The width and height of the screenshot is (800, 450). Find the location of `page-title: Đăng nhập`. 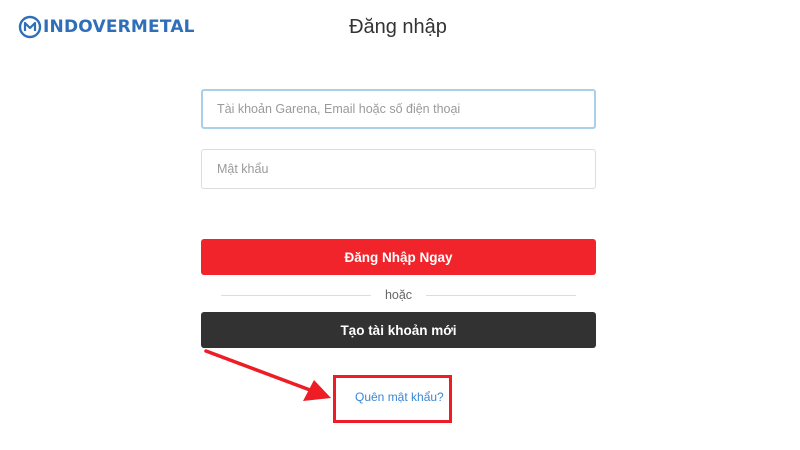

page-title: Đăng nhập is located at coordinates (398, 27).